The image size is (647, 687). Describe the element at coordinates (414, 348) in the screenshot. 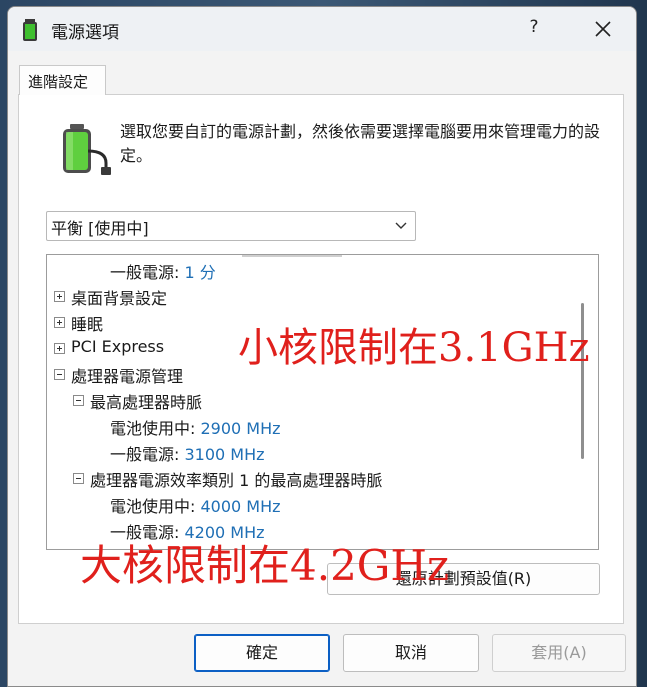

I see `small-core-annotation: 小核限制在3.1GHz` at that location.